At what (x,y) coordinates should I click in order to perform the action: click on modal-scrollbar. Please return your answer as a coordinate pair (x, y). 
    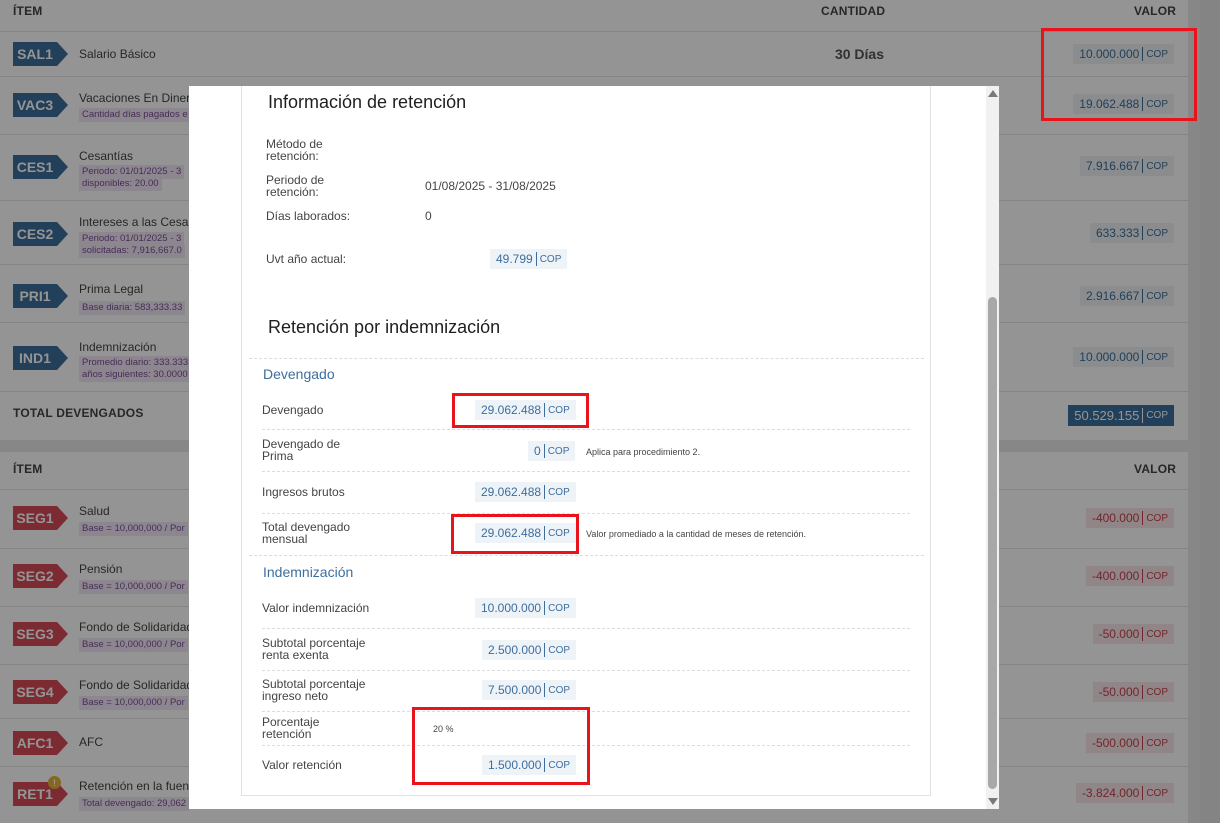
    Looking at the image, I should click on (992, 447).